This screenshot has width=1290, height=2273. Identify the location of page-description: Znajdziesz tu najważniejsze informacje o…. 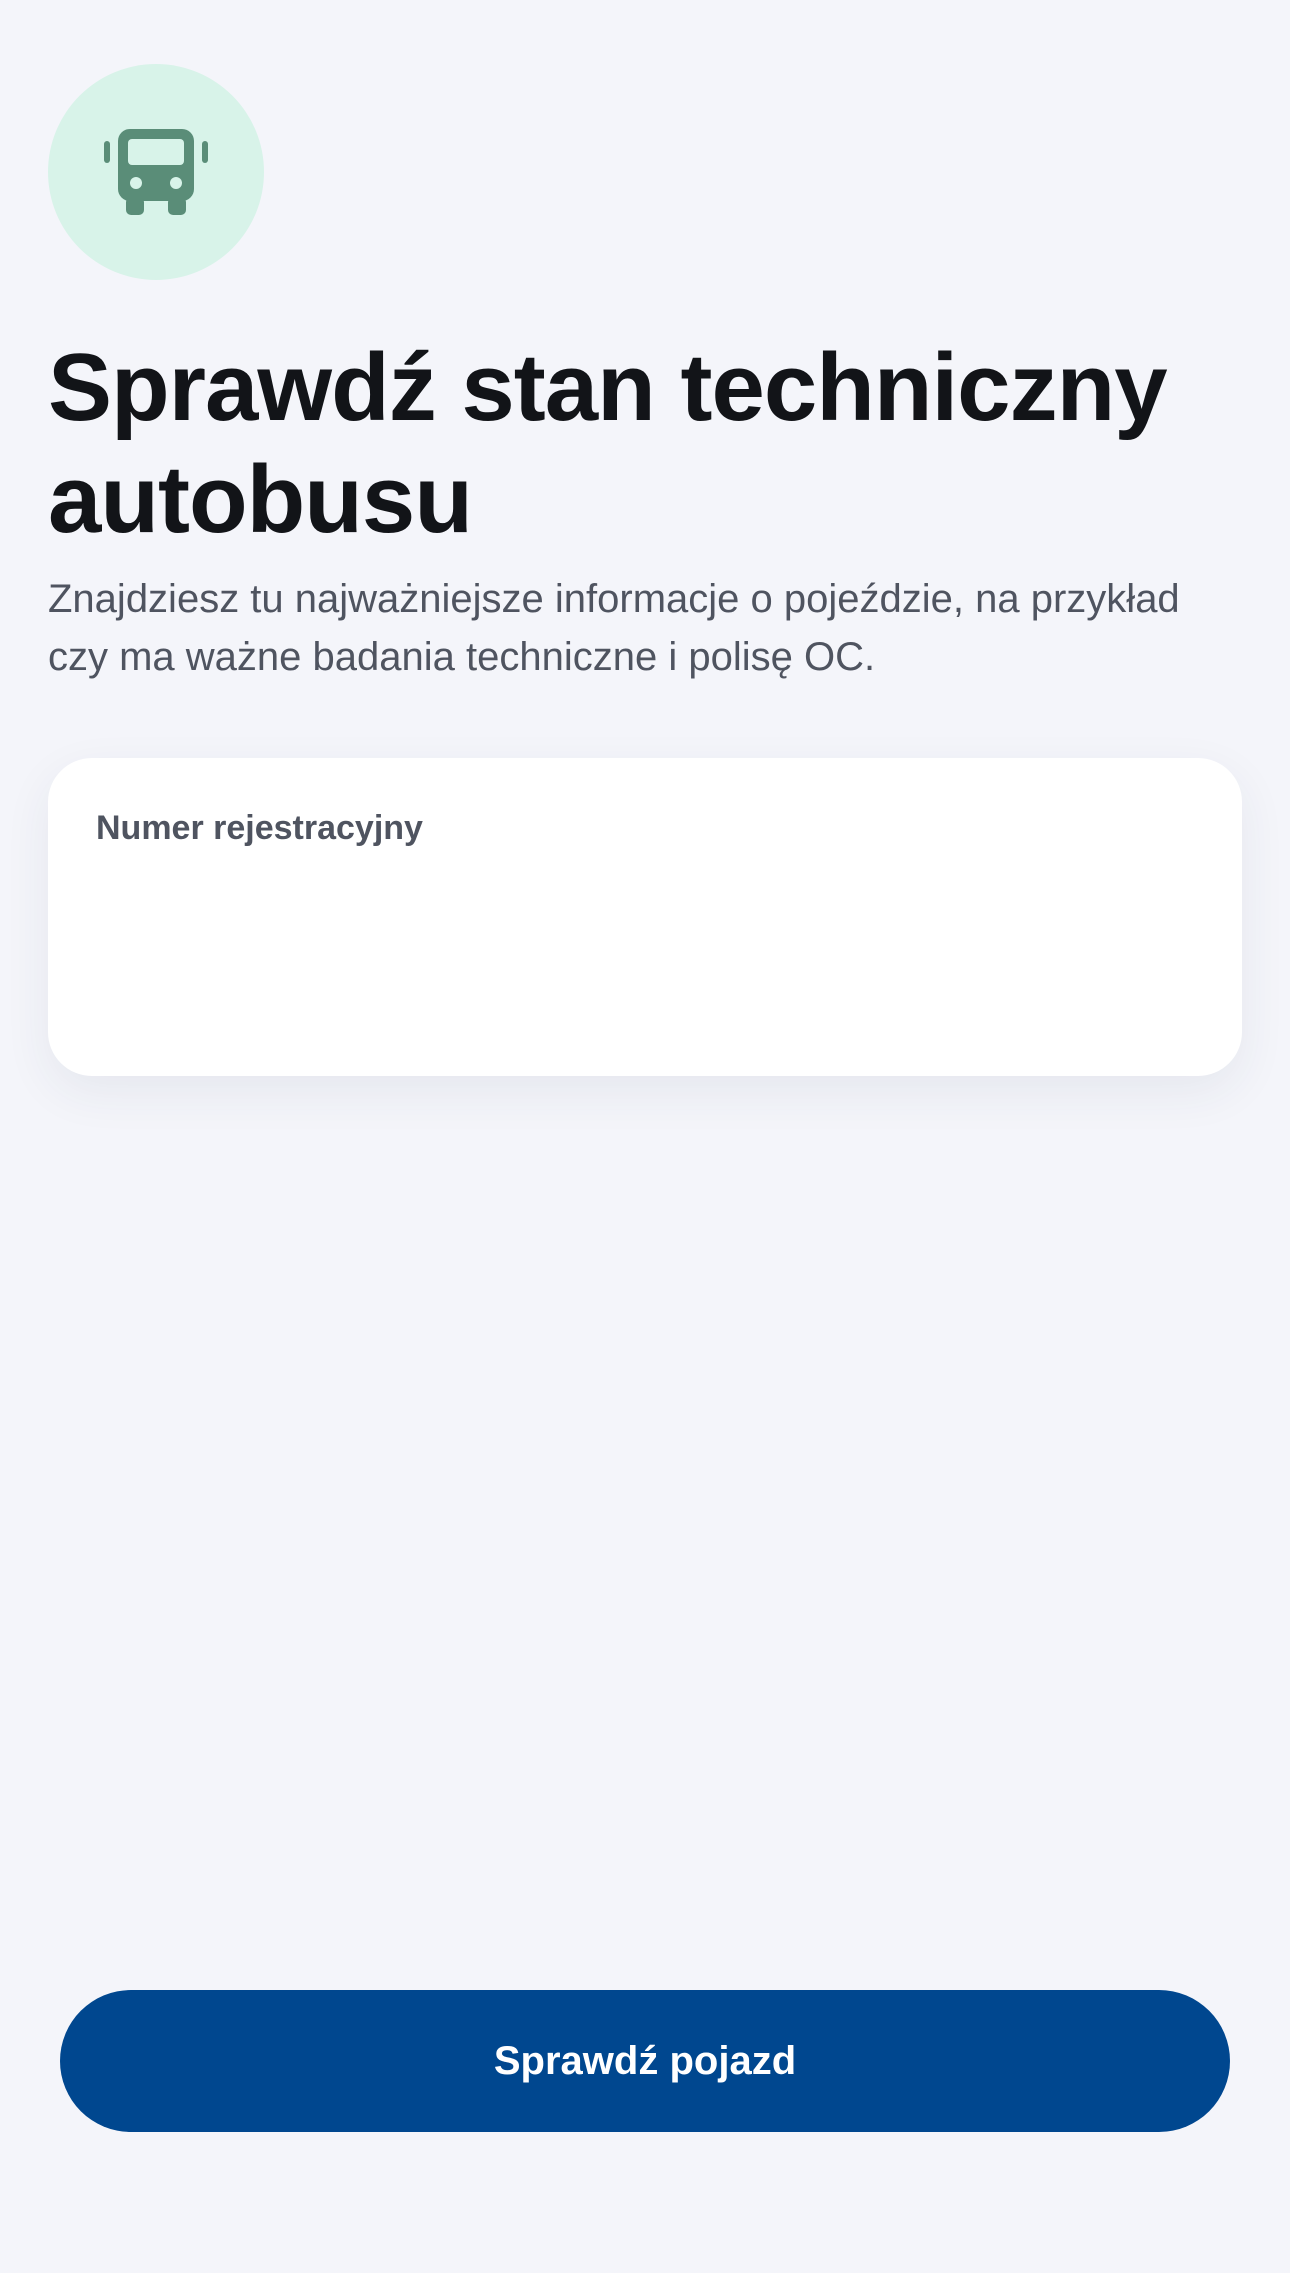
(614, 628).